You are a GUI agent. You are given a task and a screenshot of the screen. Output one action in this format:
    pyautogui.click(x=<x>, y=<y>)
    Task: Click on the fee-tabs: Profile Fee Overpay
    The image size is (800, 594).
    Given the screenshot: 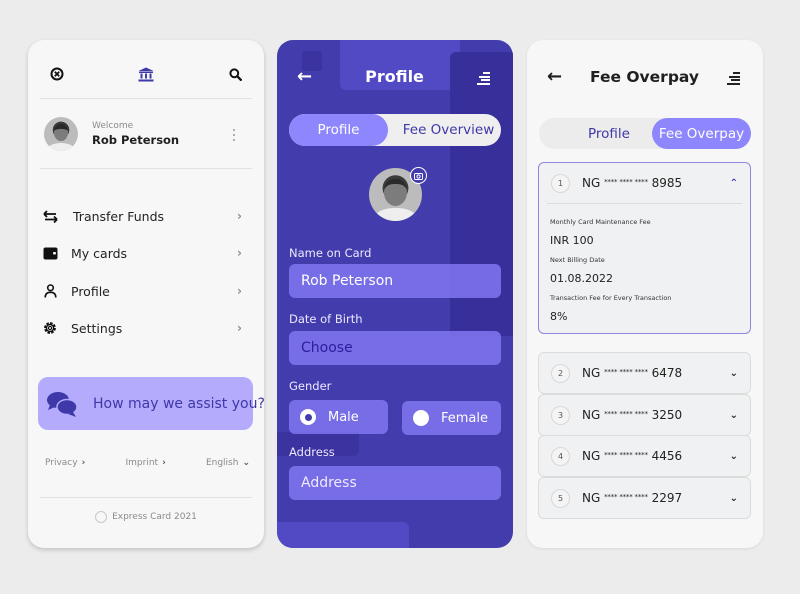 What is the action you would take?
    pyautogui.click(x=645, y=133)
    